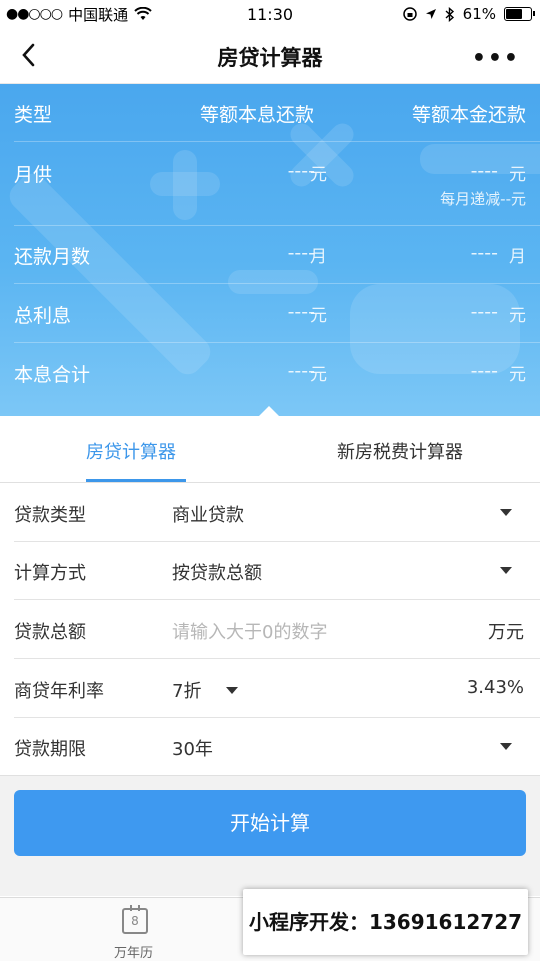 The width and height of the screenshot is (540, 961). Describe the element at coordinates (301, 171) in the screenshot. I see `monthly-payment-value-1: ----` at that location.